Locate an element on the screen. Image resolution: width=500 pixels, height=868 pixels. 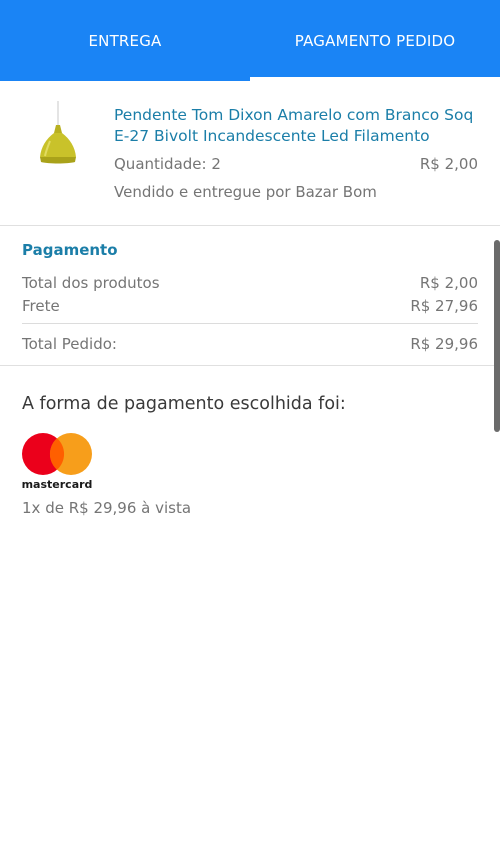
summary-value: R$ 27,96 is located at coordinates (444, 306).